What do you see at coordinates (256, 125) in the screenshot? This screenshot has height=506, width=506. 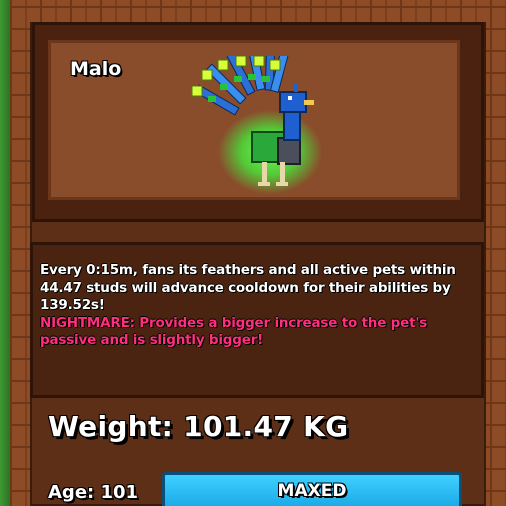 I see `peacock-pet-icon` at bounding box center [256, 125].